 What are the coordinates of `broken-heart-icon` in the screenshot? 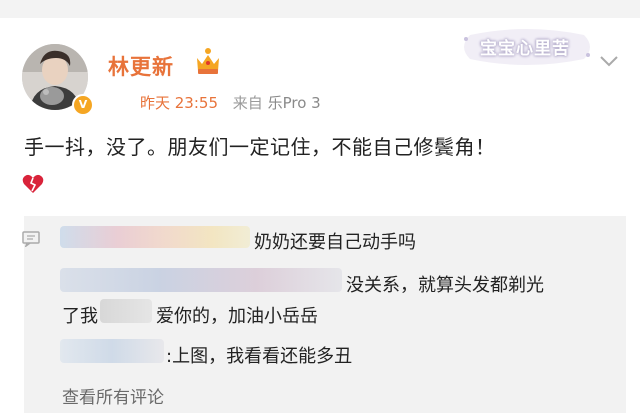 It's located at (33, 183).